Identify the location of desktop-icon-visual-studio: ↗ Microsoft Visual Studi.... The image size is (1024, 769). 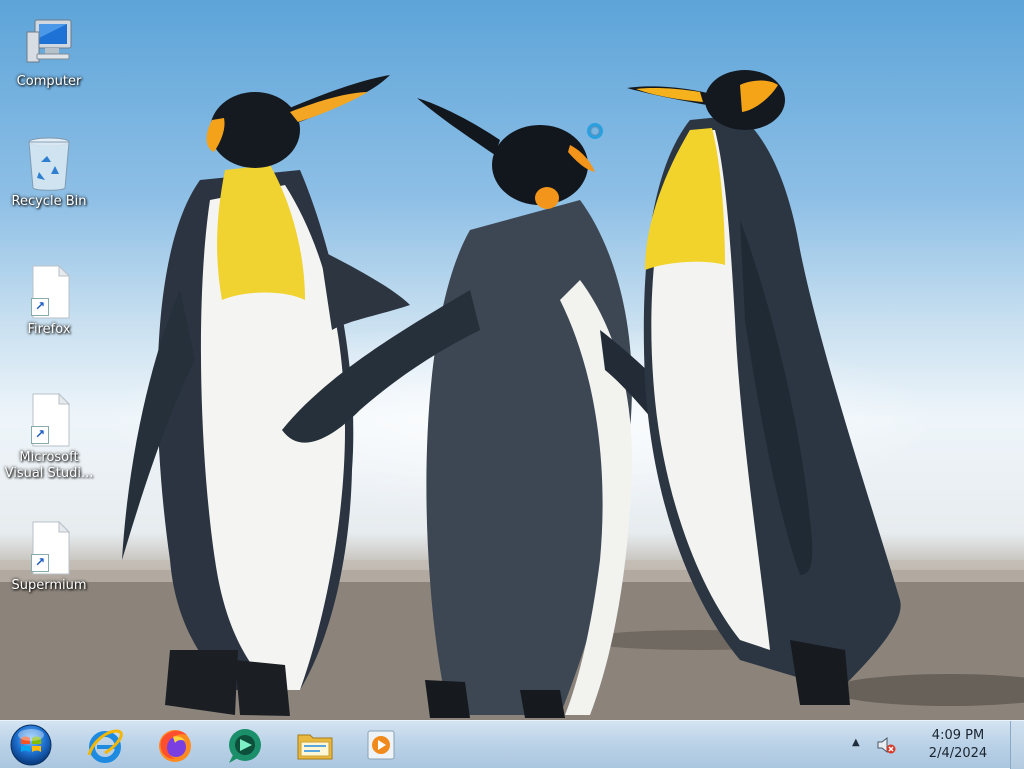
(49, 437).